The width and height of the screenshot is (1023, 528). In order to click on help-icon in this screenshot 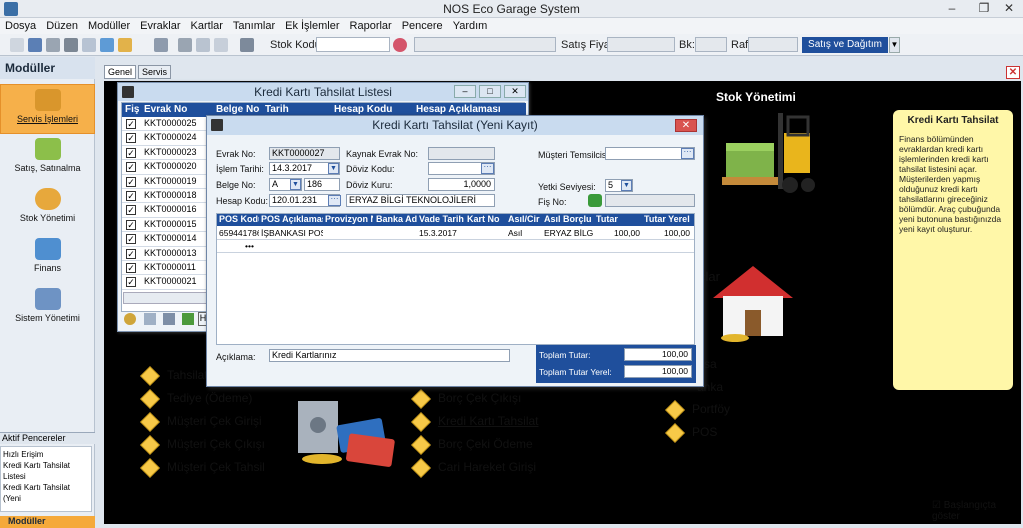, I will do `click(247, 45)`.